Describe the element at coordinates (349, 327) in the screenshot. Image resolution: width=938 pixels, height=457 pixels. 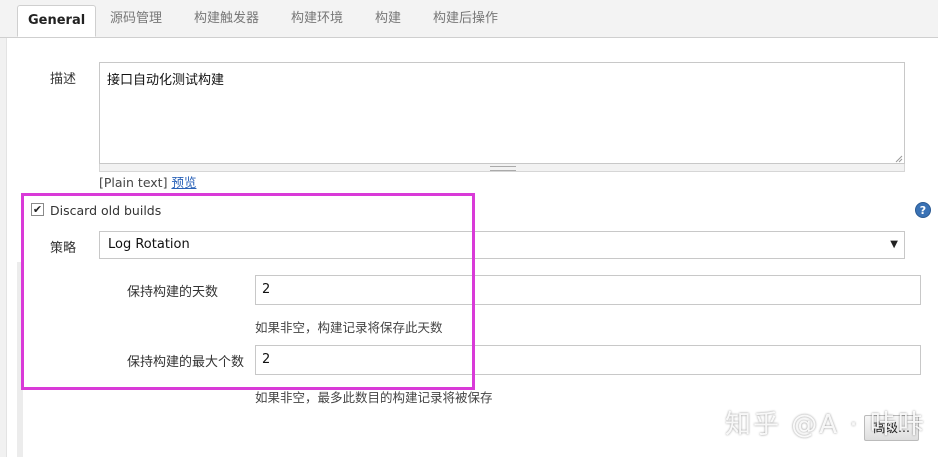
I see `days-to-keep-hint: 如果非空，构建记录将保存此天数` at that location.